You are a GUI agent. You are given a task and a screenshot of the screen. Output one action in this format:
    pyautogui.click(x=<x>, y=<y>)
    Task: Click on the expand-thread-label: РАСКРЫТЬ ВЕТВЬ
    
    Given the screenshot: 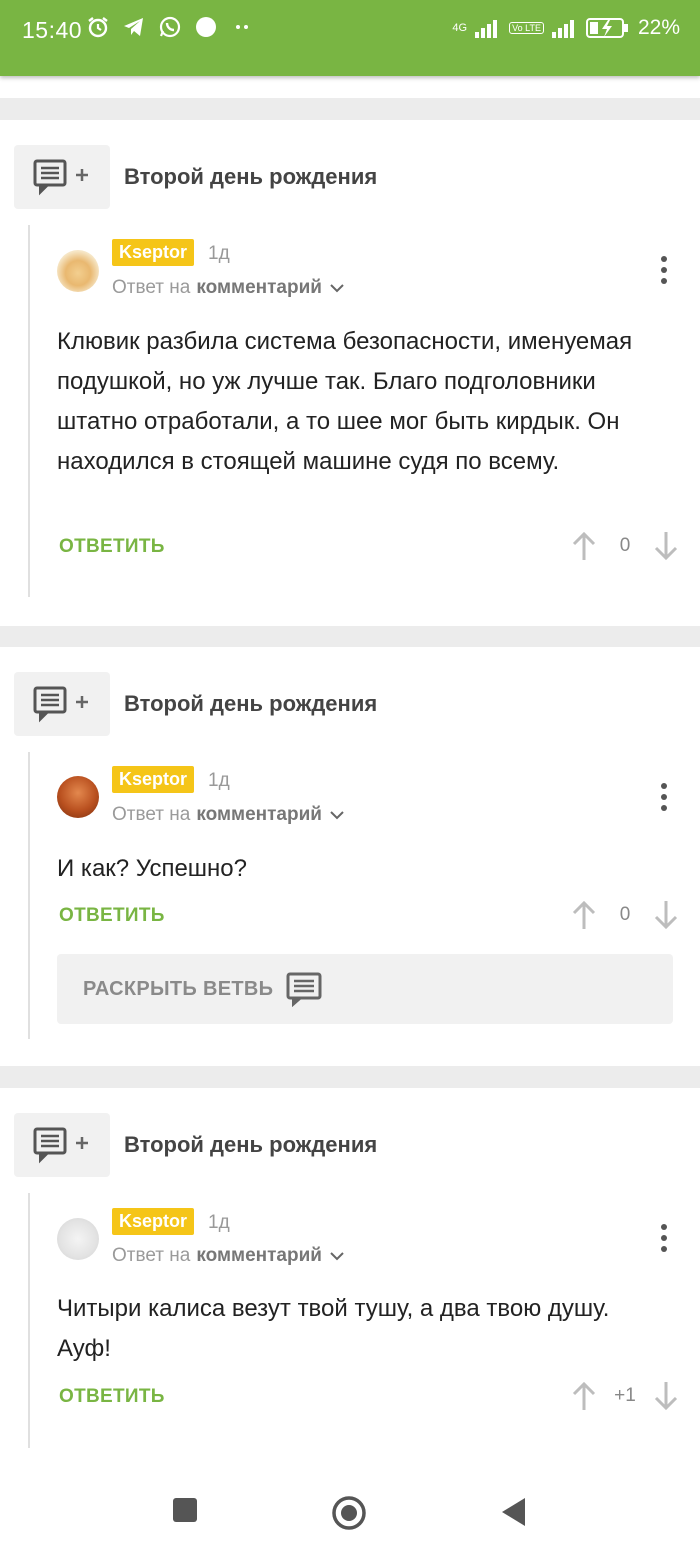 What is the action you would take?
    pyautogui.click(x=178, y=988)
    